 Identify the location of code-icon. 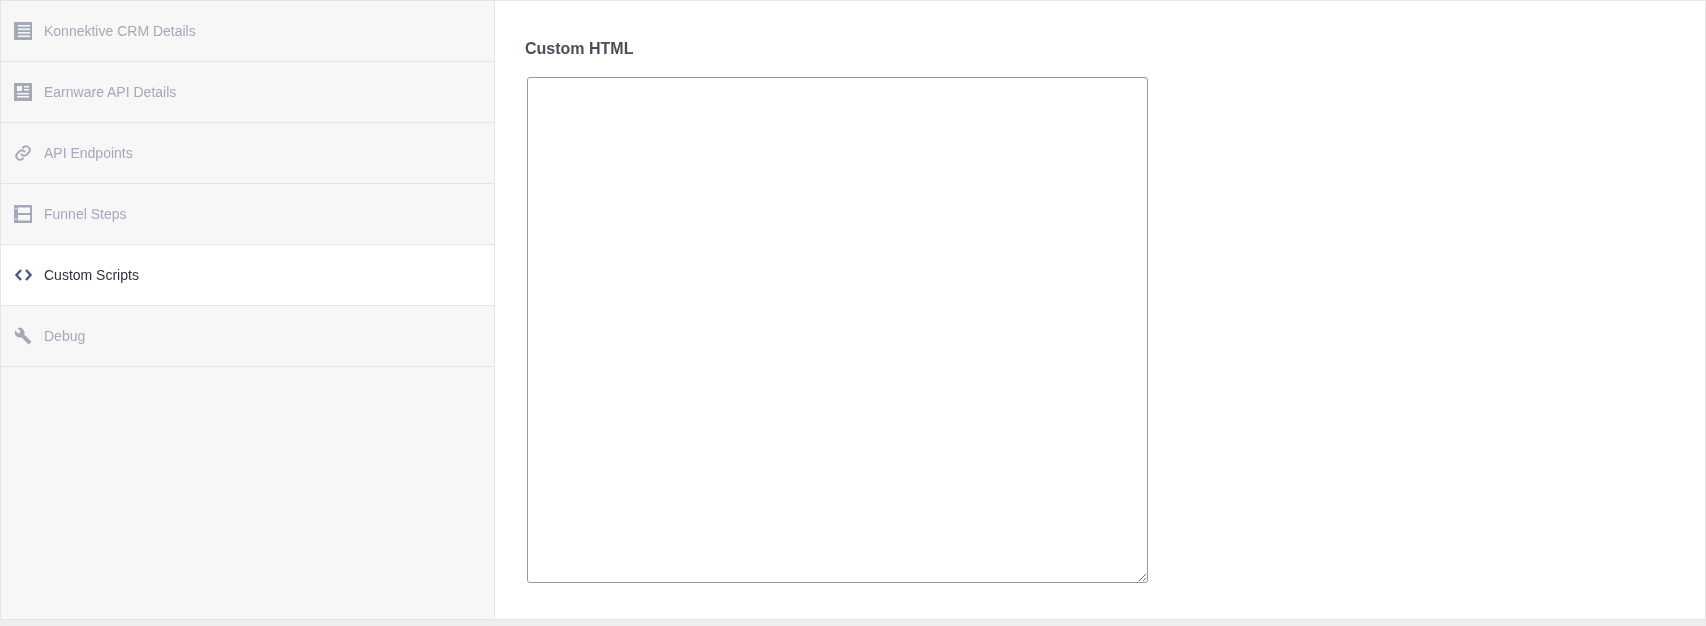
(23, 275).